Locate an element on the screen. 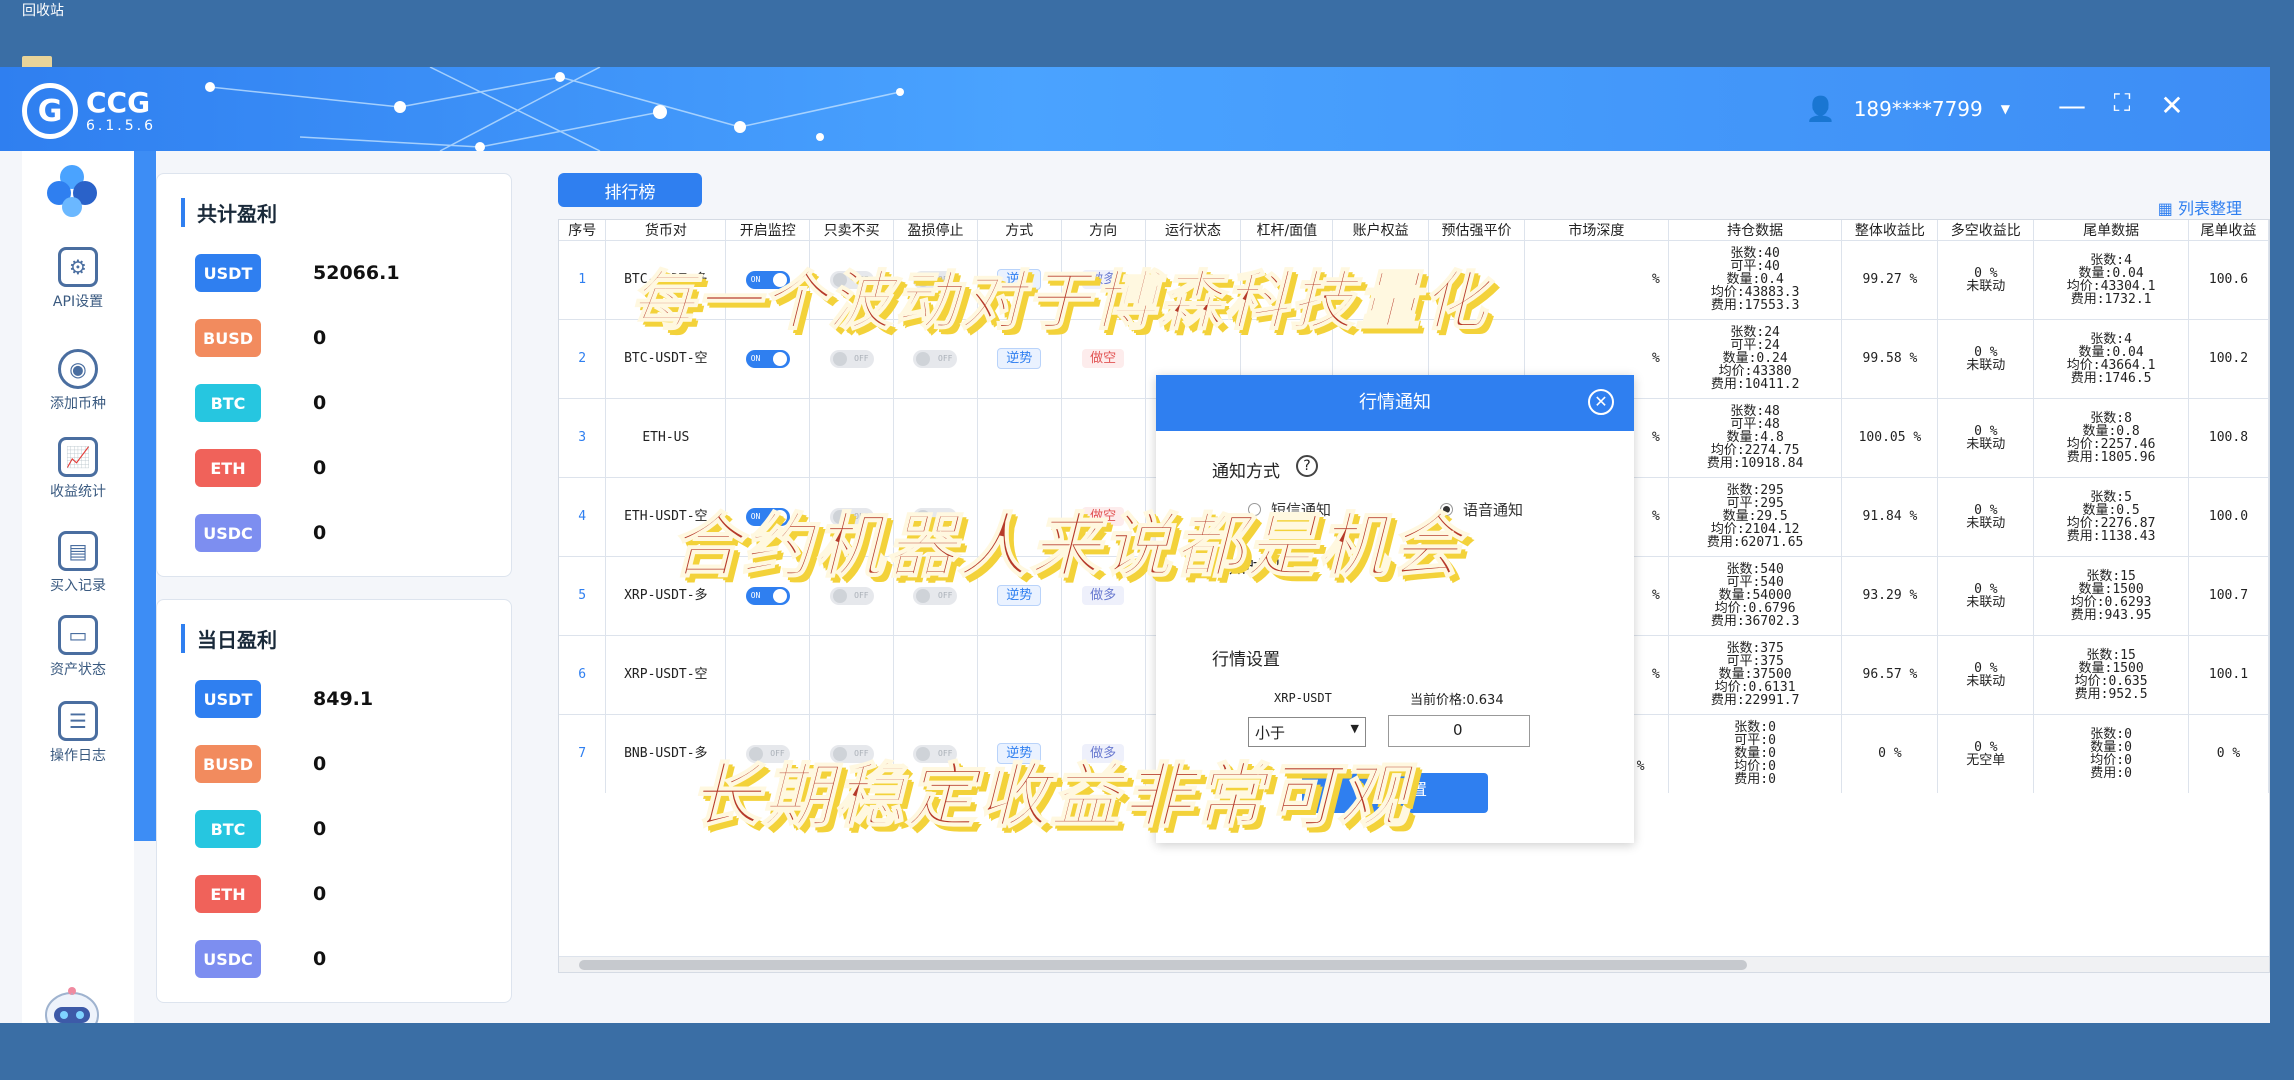 The height and width of the screenshot is (1080, 2294). column-header: 开启监控 is located at coordinates (768, 230).